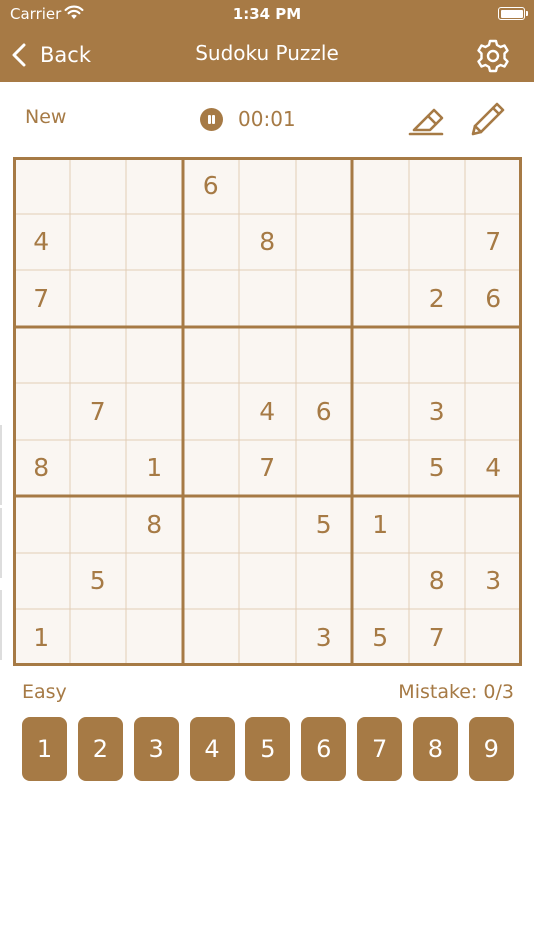 Image resolution: width=534 pixels, height=950 pixels. I want to click on navigation-bar: Back Sudoku Puzzle, so click(267, 56).